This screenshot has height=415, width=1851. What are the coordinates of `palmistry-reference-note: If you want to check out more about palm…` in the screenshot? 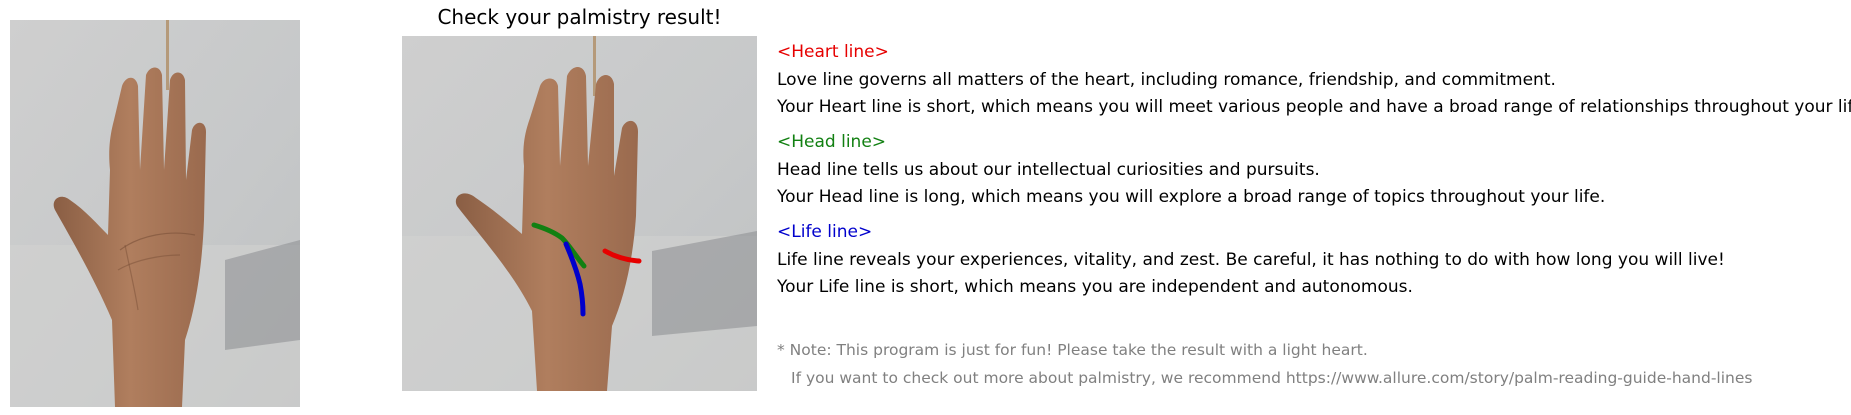 It's located at (1272, 378).